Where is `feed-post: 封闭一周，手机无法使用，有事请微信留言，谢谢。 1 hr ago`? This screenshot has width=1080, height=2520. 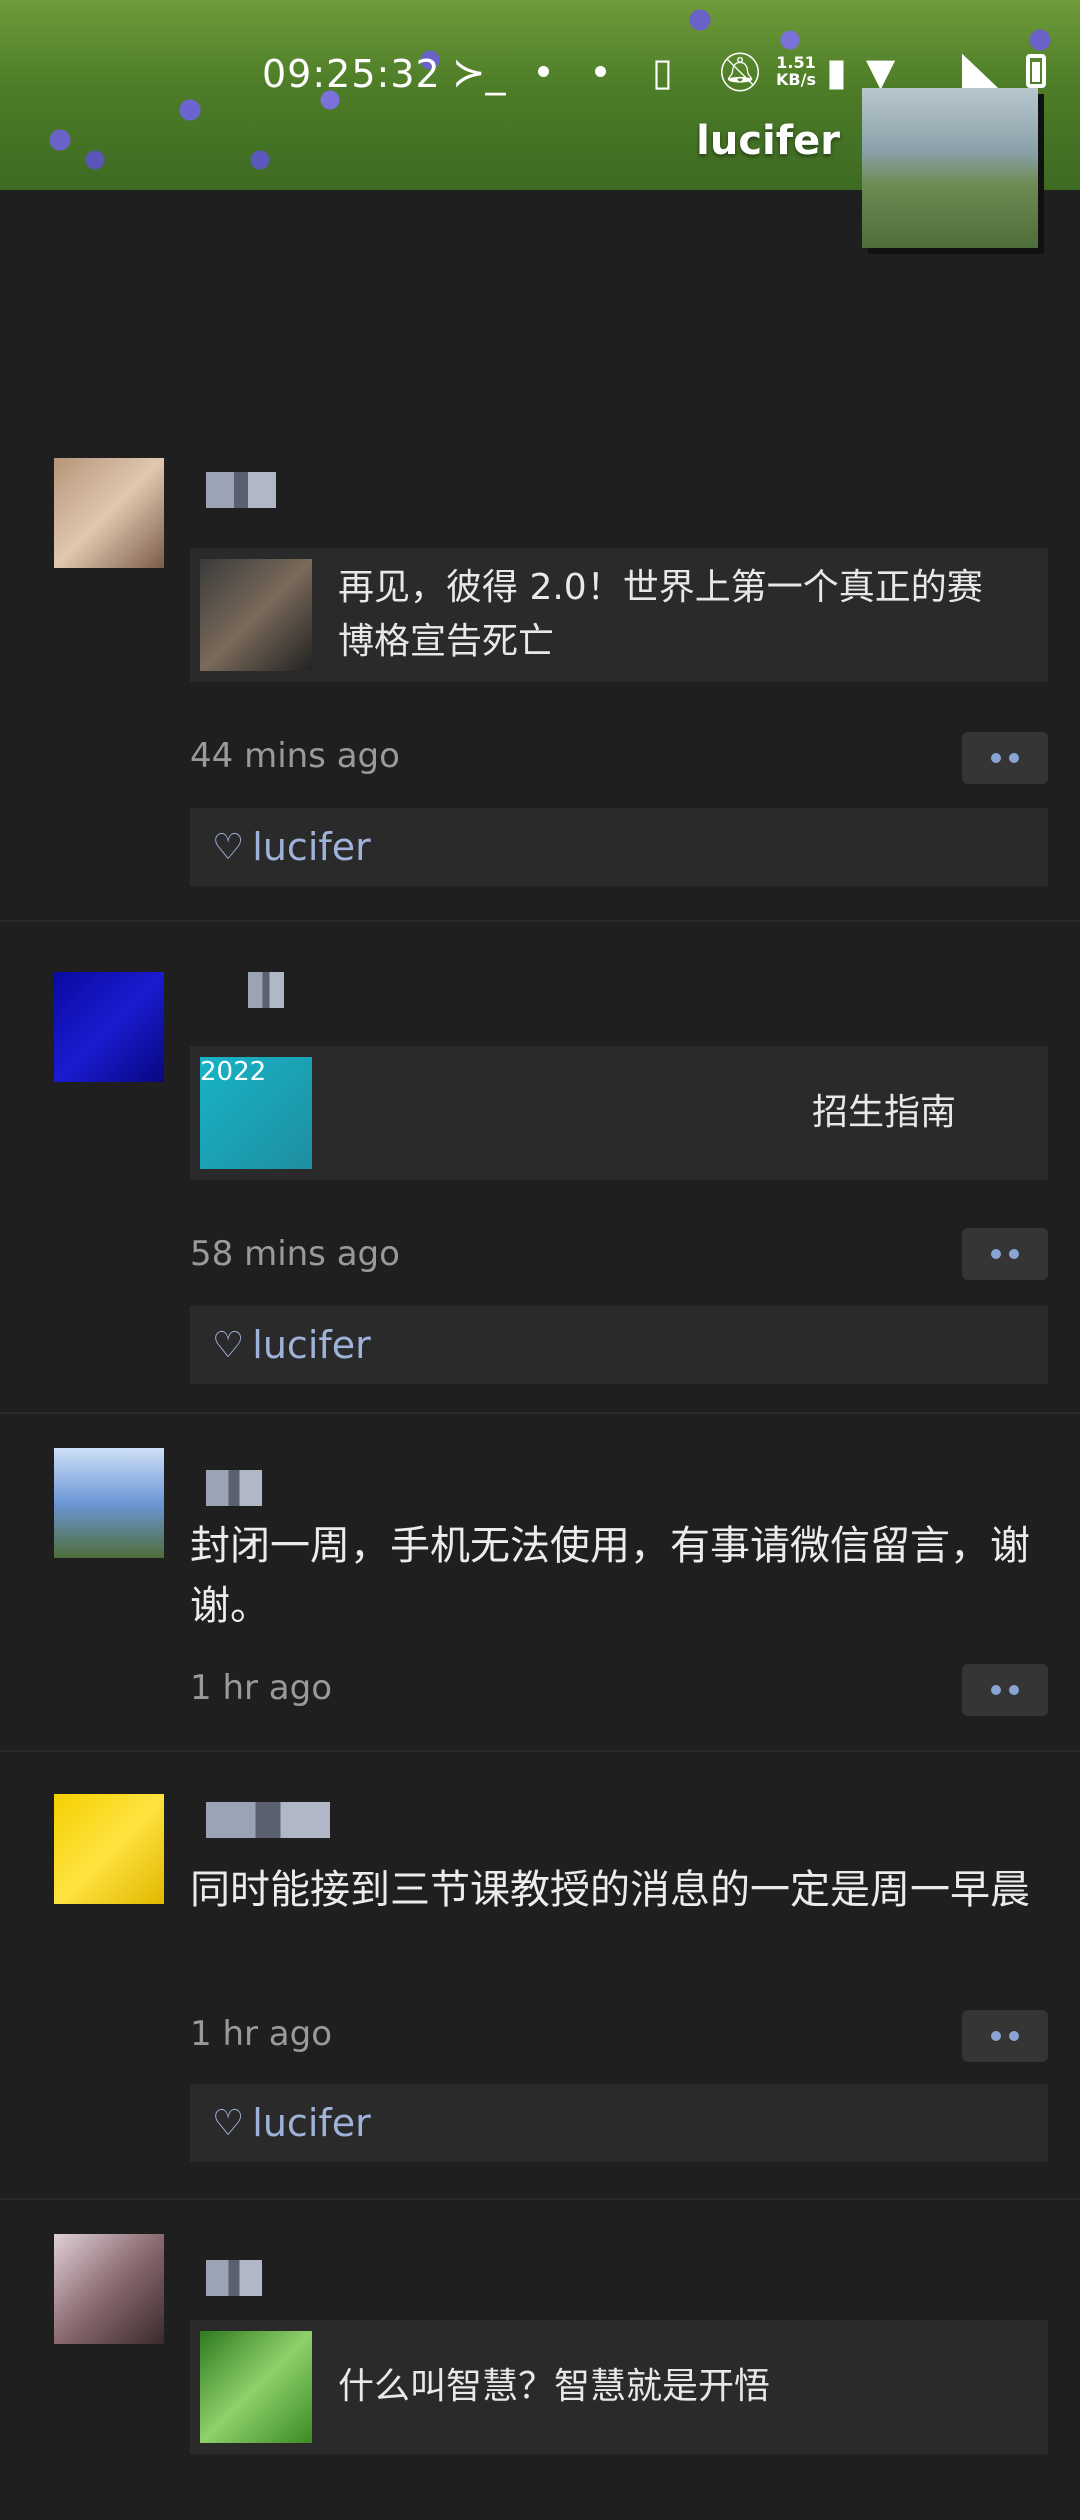 feed-post: 封闭一周，手机无法使用，有事请微信留言，谢谢。 1 hr ago is located at coordinates (540, 1583).